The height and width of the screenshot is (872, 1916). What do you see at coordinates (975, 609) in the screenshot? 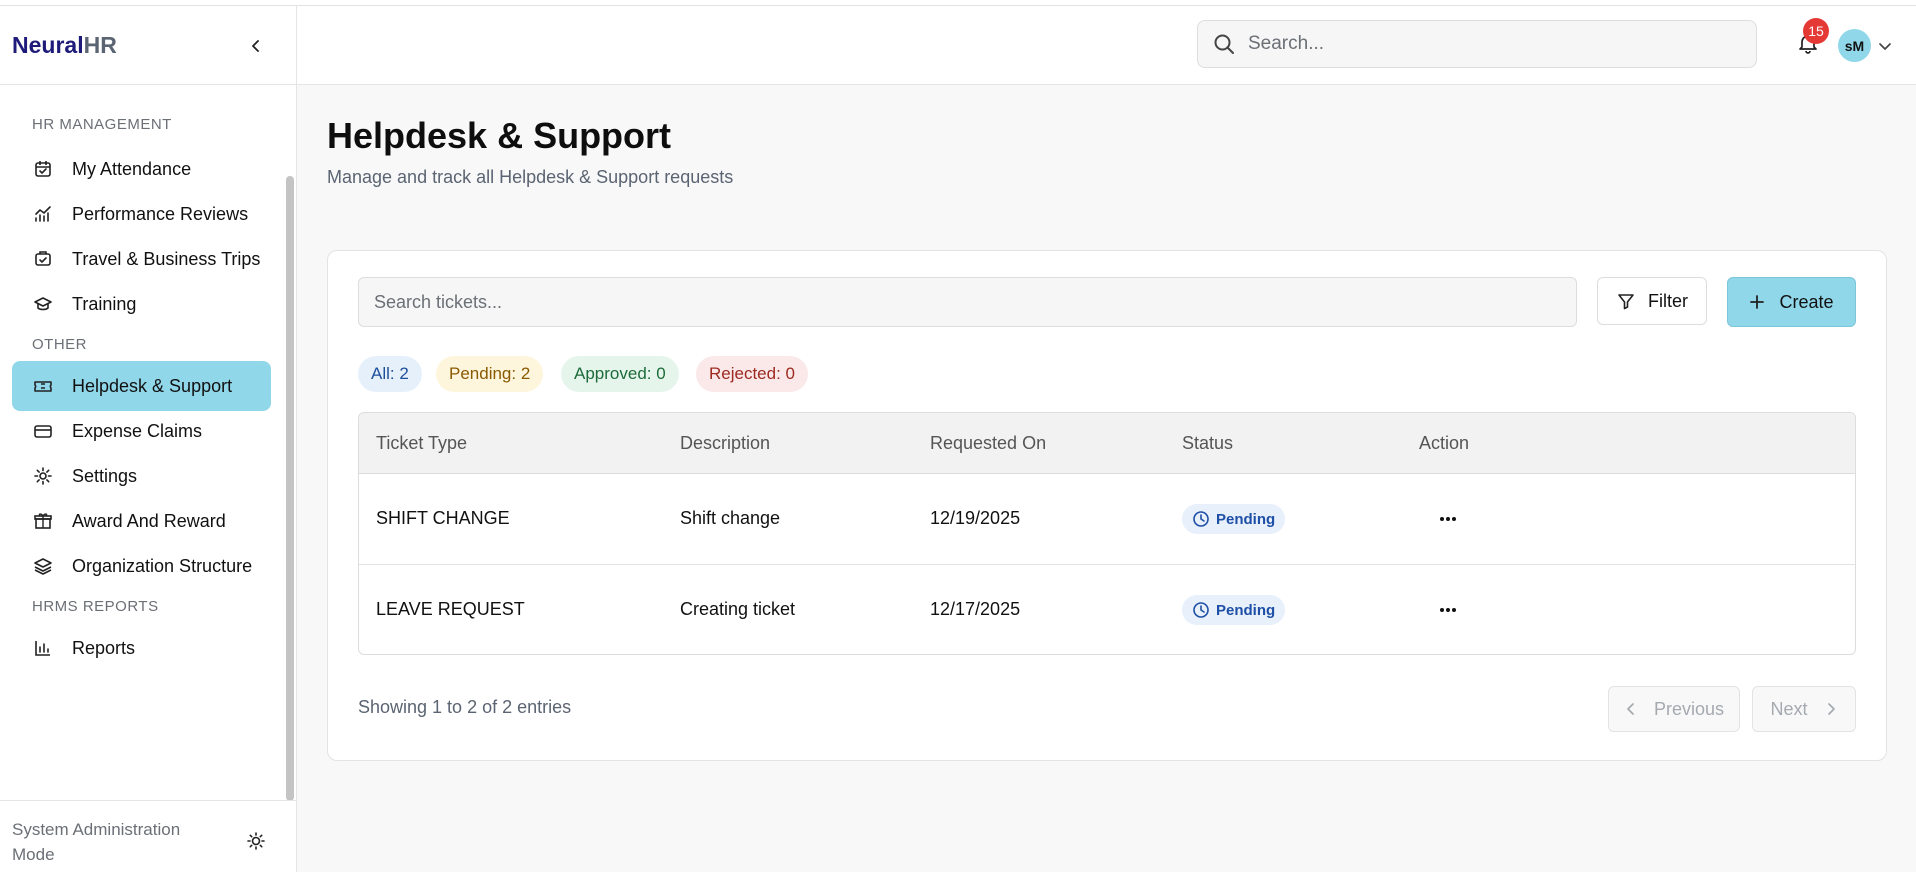
I see `cell-requested-on: 12/17/2025` at bounding box center [975, 609].